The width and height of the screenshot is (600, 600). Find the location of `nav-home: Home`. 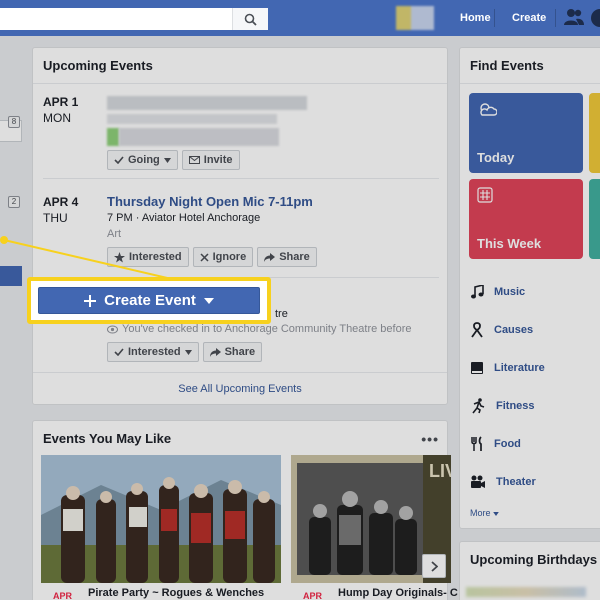

nav-home: Home is located at coordinates (475, 18).